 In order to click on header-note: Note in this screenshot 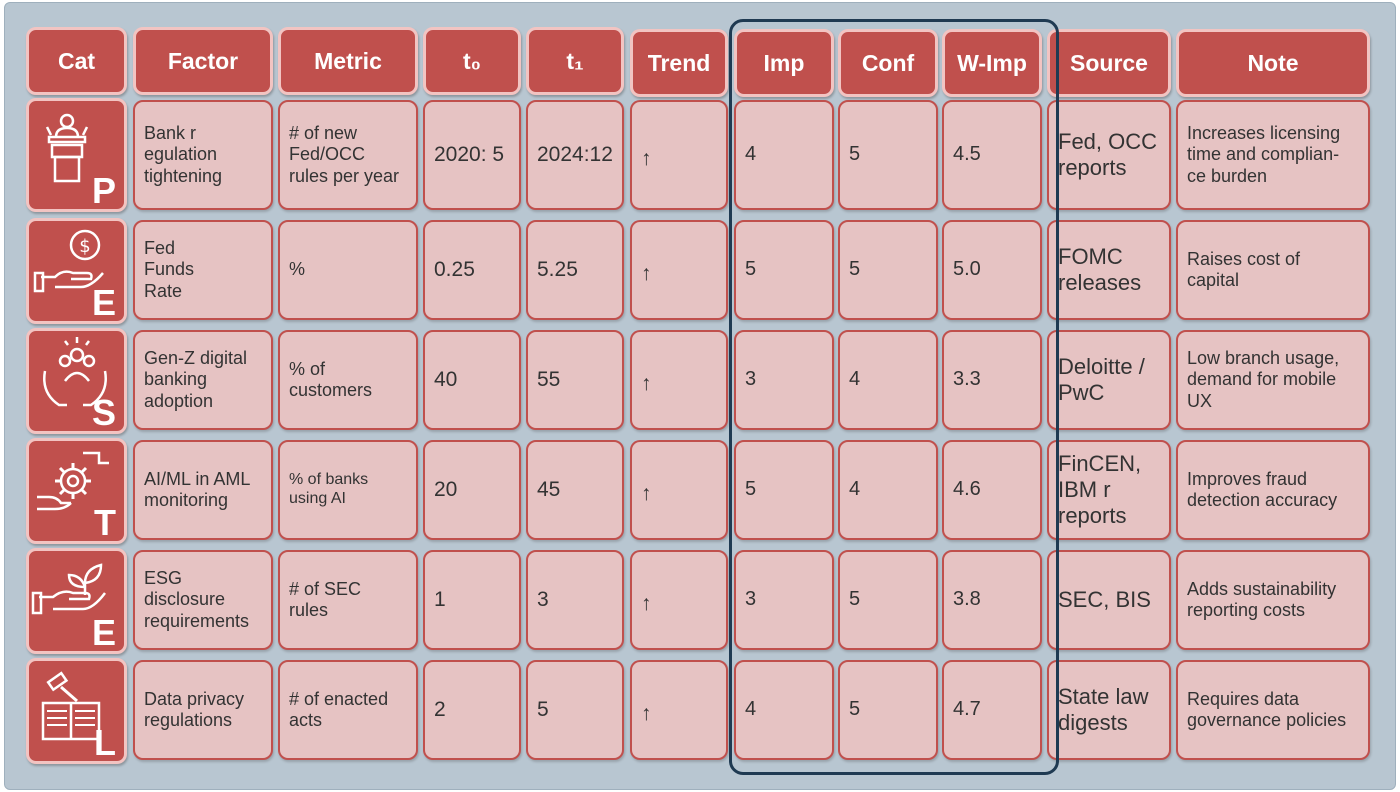, I will do `click(1273, 63)`.